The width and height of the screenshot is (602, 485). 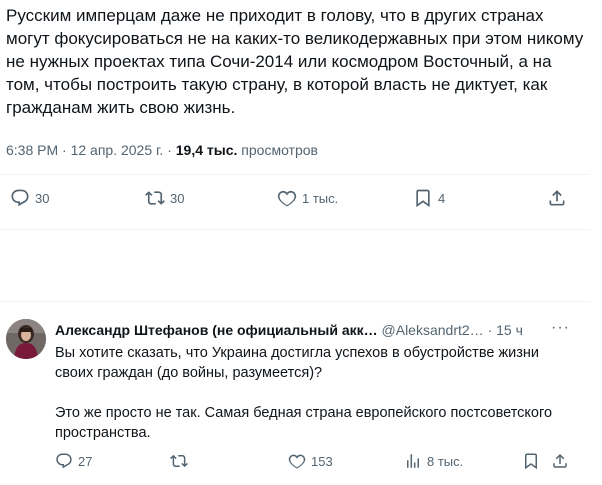 I want to click on more-dots-icon: ···, so click(x=560, y=328).